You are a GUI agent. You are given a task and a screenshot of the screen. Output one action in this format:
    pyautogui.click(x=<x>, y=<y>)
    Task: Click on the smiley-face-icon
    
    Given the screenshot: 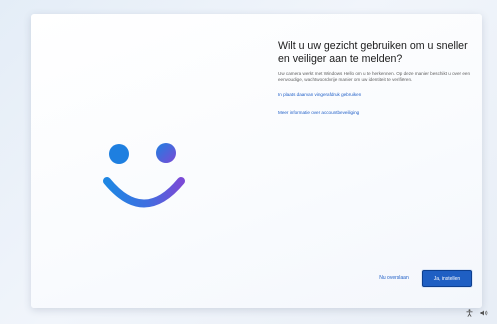 What is the action you would take?
    pyautogui.click(x=144, y=175)
    